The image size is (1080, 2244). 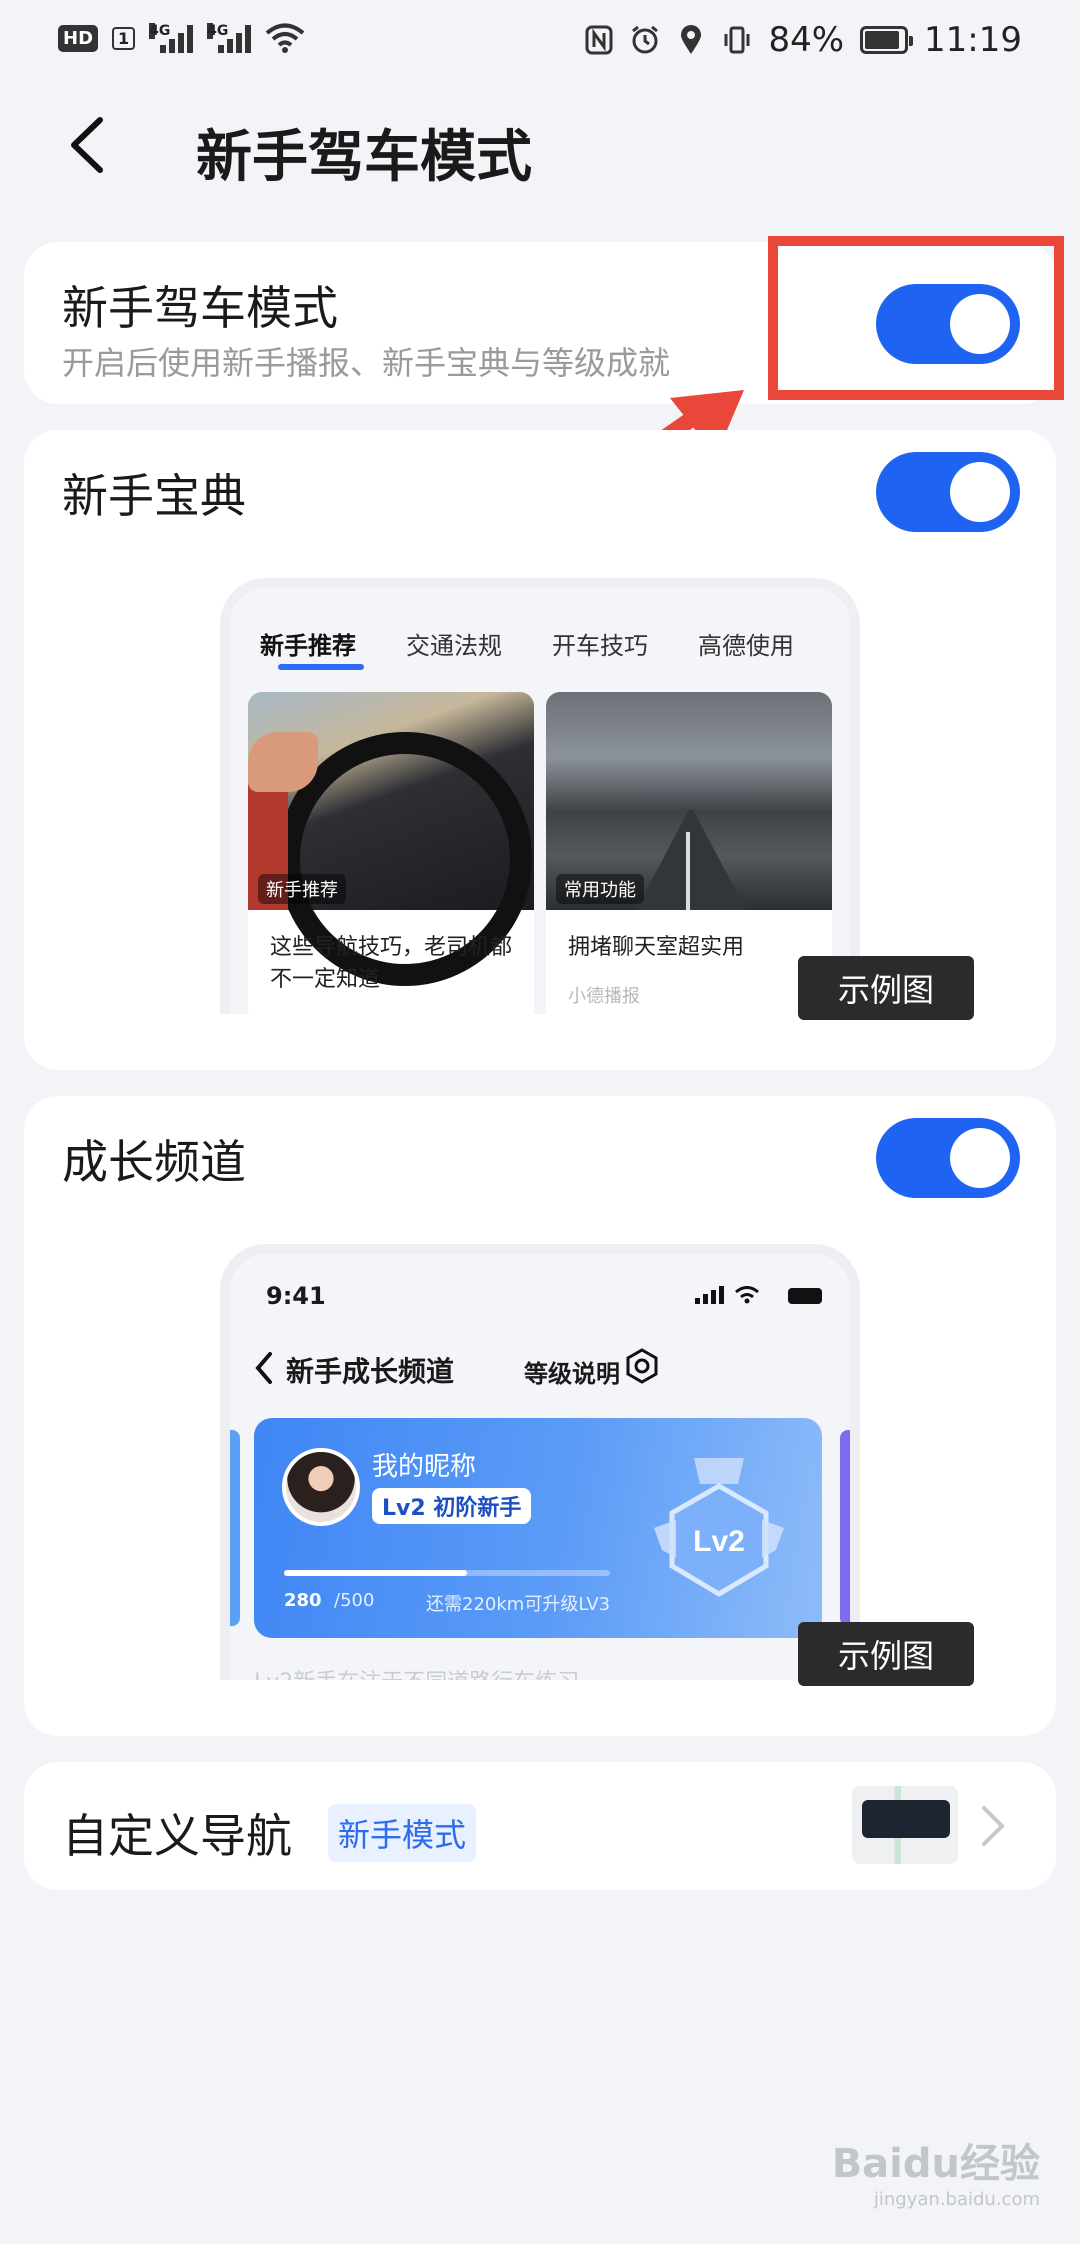 What do you see at coordinates (948, 492) in the screenshot?
I see `guide-toggle` at bounding box center [948, 492].